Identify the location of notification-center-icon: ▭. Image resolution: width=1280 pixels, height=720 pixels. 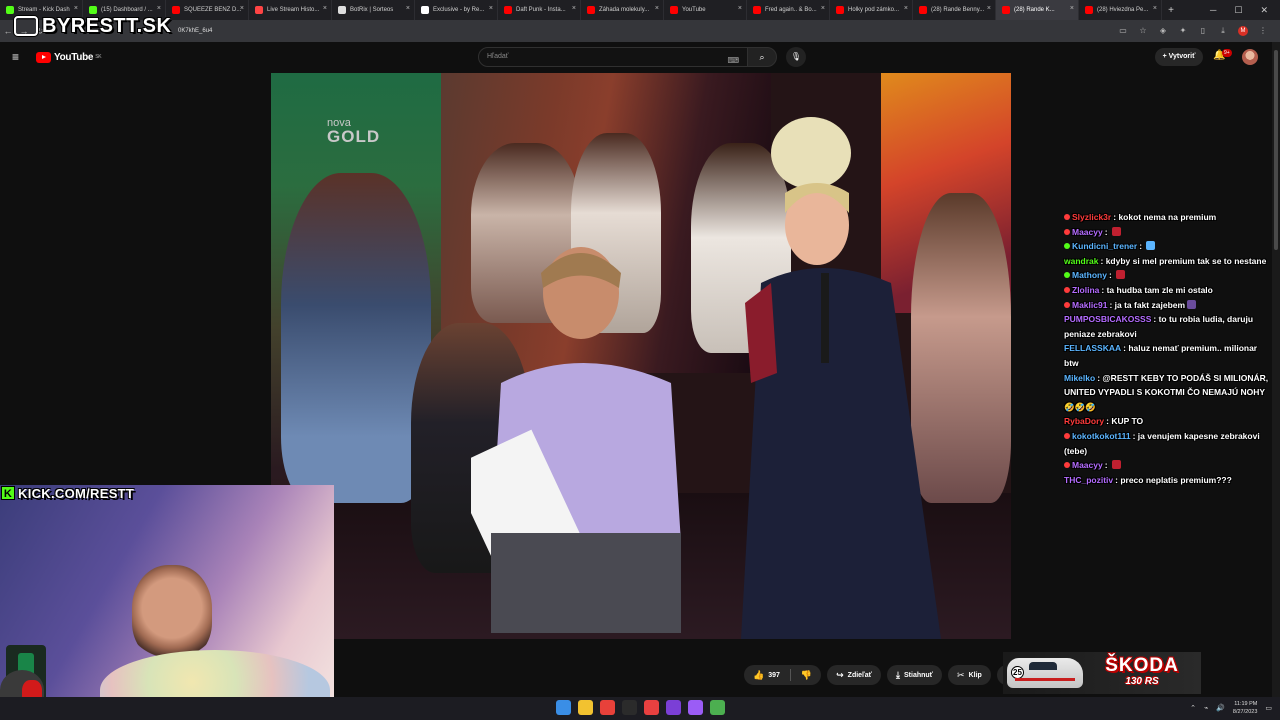
(1268, 708).